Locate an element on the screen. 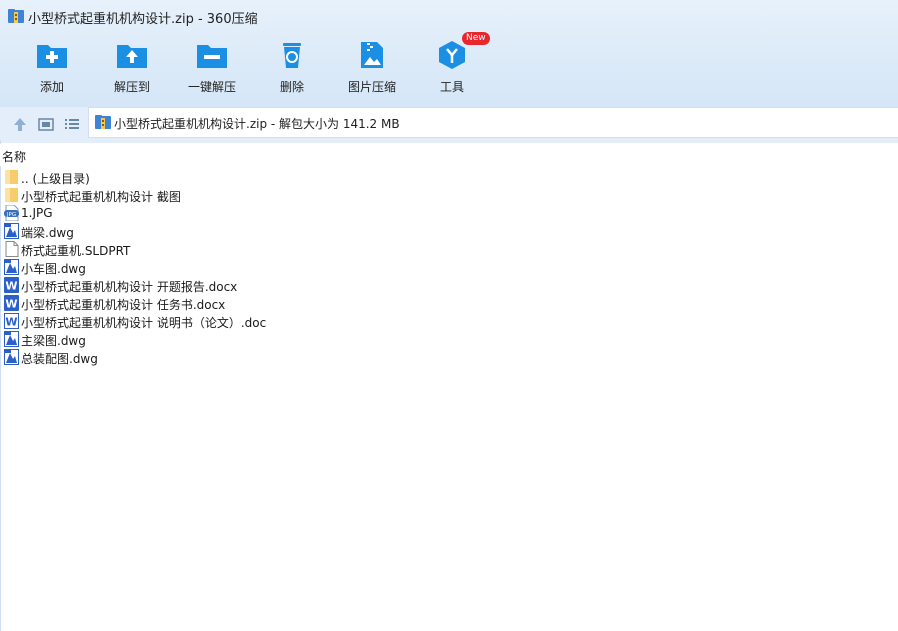 The height and width of the screenshot is (631, 898). file-name: 小车图.dwg is located at coordinates (53, 269).